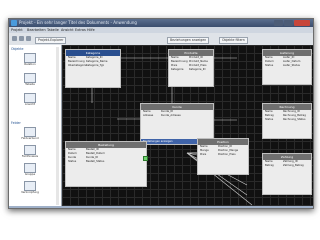 The height and width of the screenshot is (240, 320). I want to click on toolbox-item-ansicht: Ansicht, so click(30, 100).